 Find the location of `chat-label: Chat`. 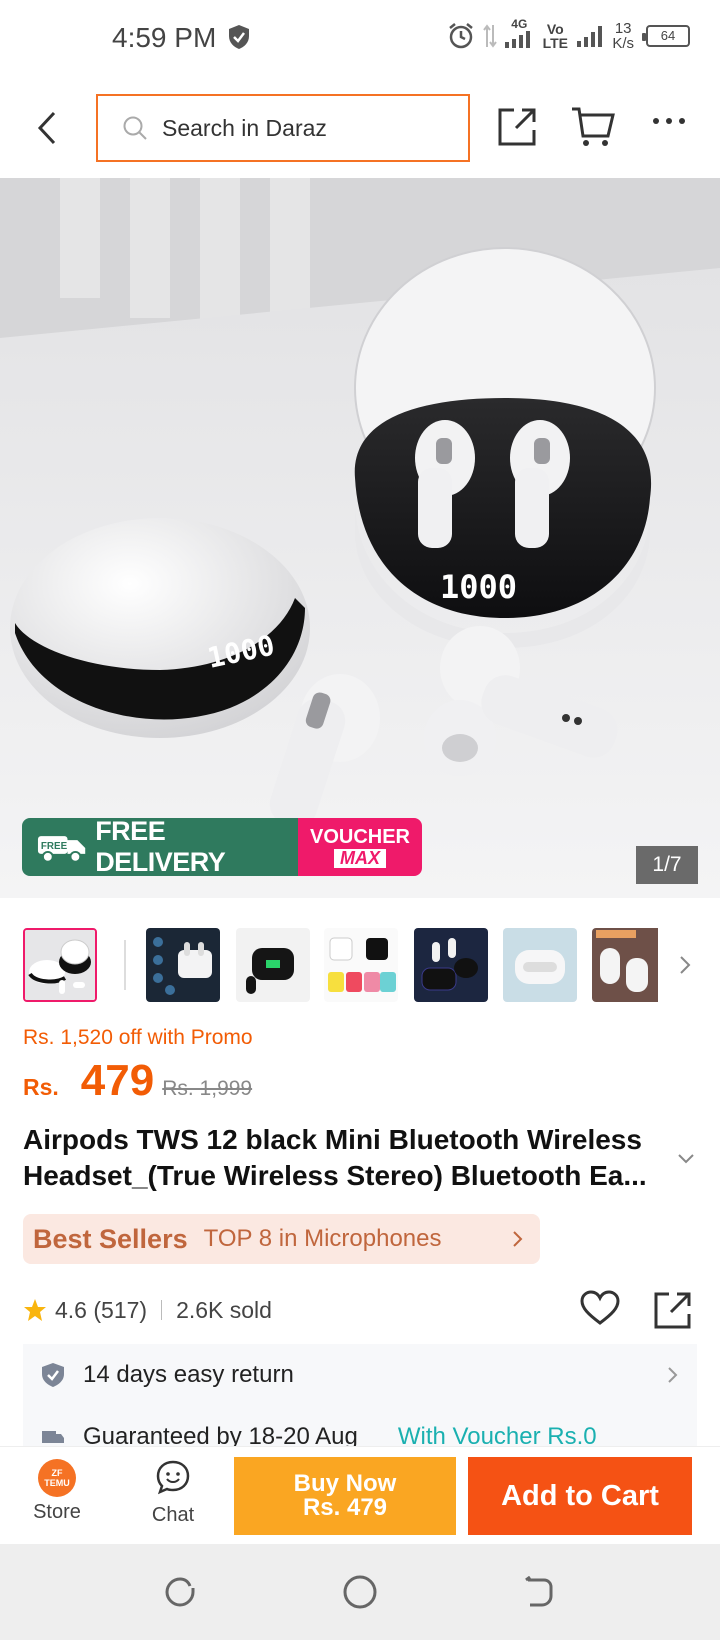

chat-label: Chat is located at coordinates (173, 1515).